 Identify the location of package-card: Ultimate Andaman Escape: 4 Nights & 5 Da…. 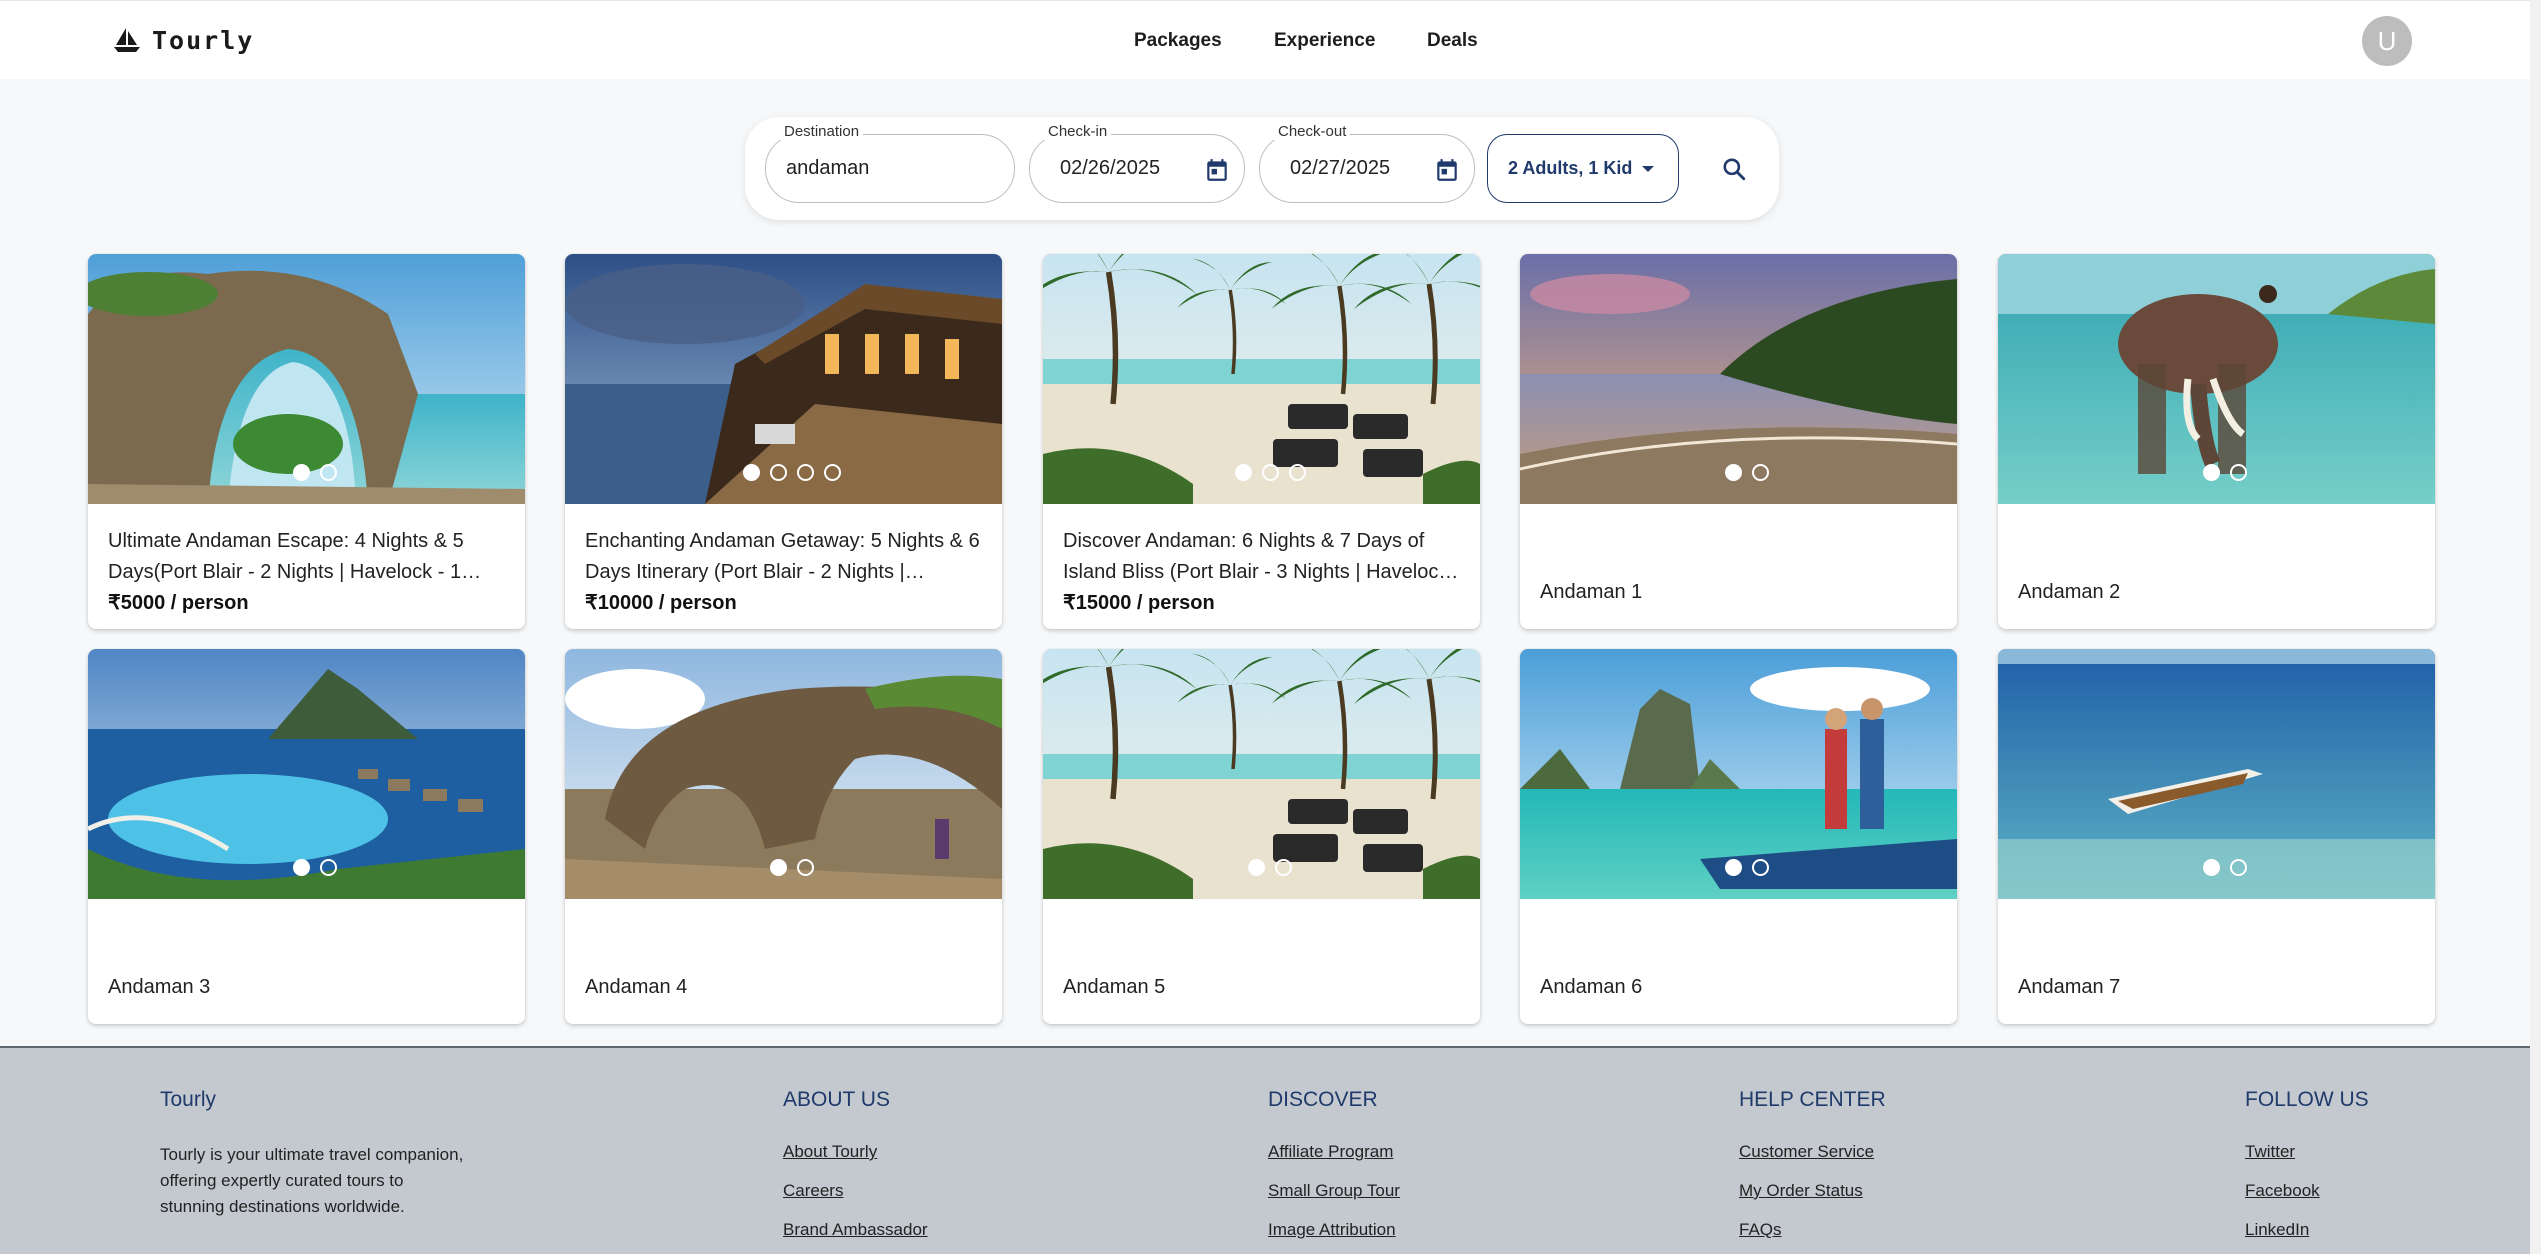
(306, 441).